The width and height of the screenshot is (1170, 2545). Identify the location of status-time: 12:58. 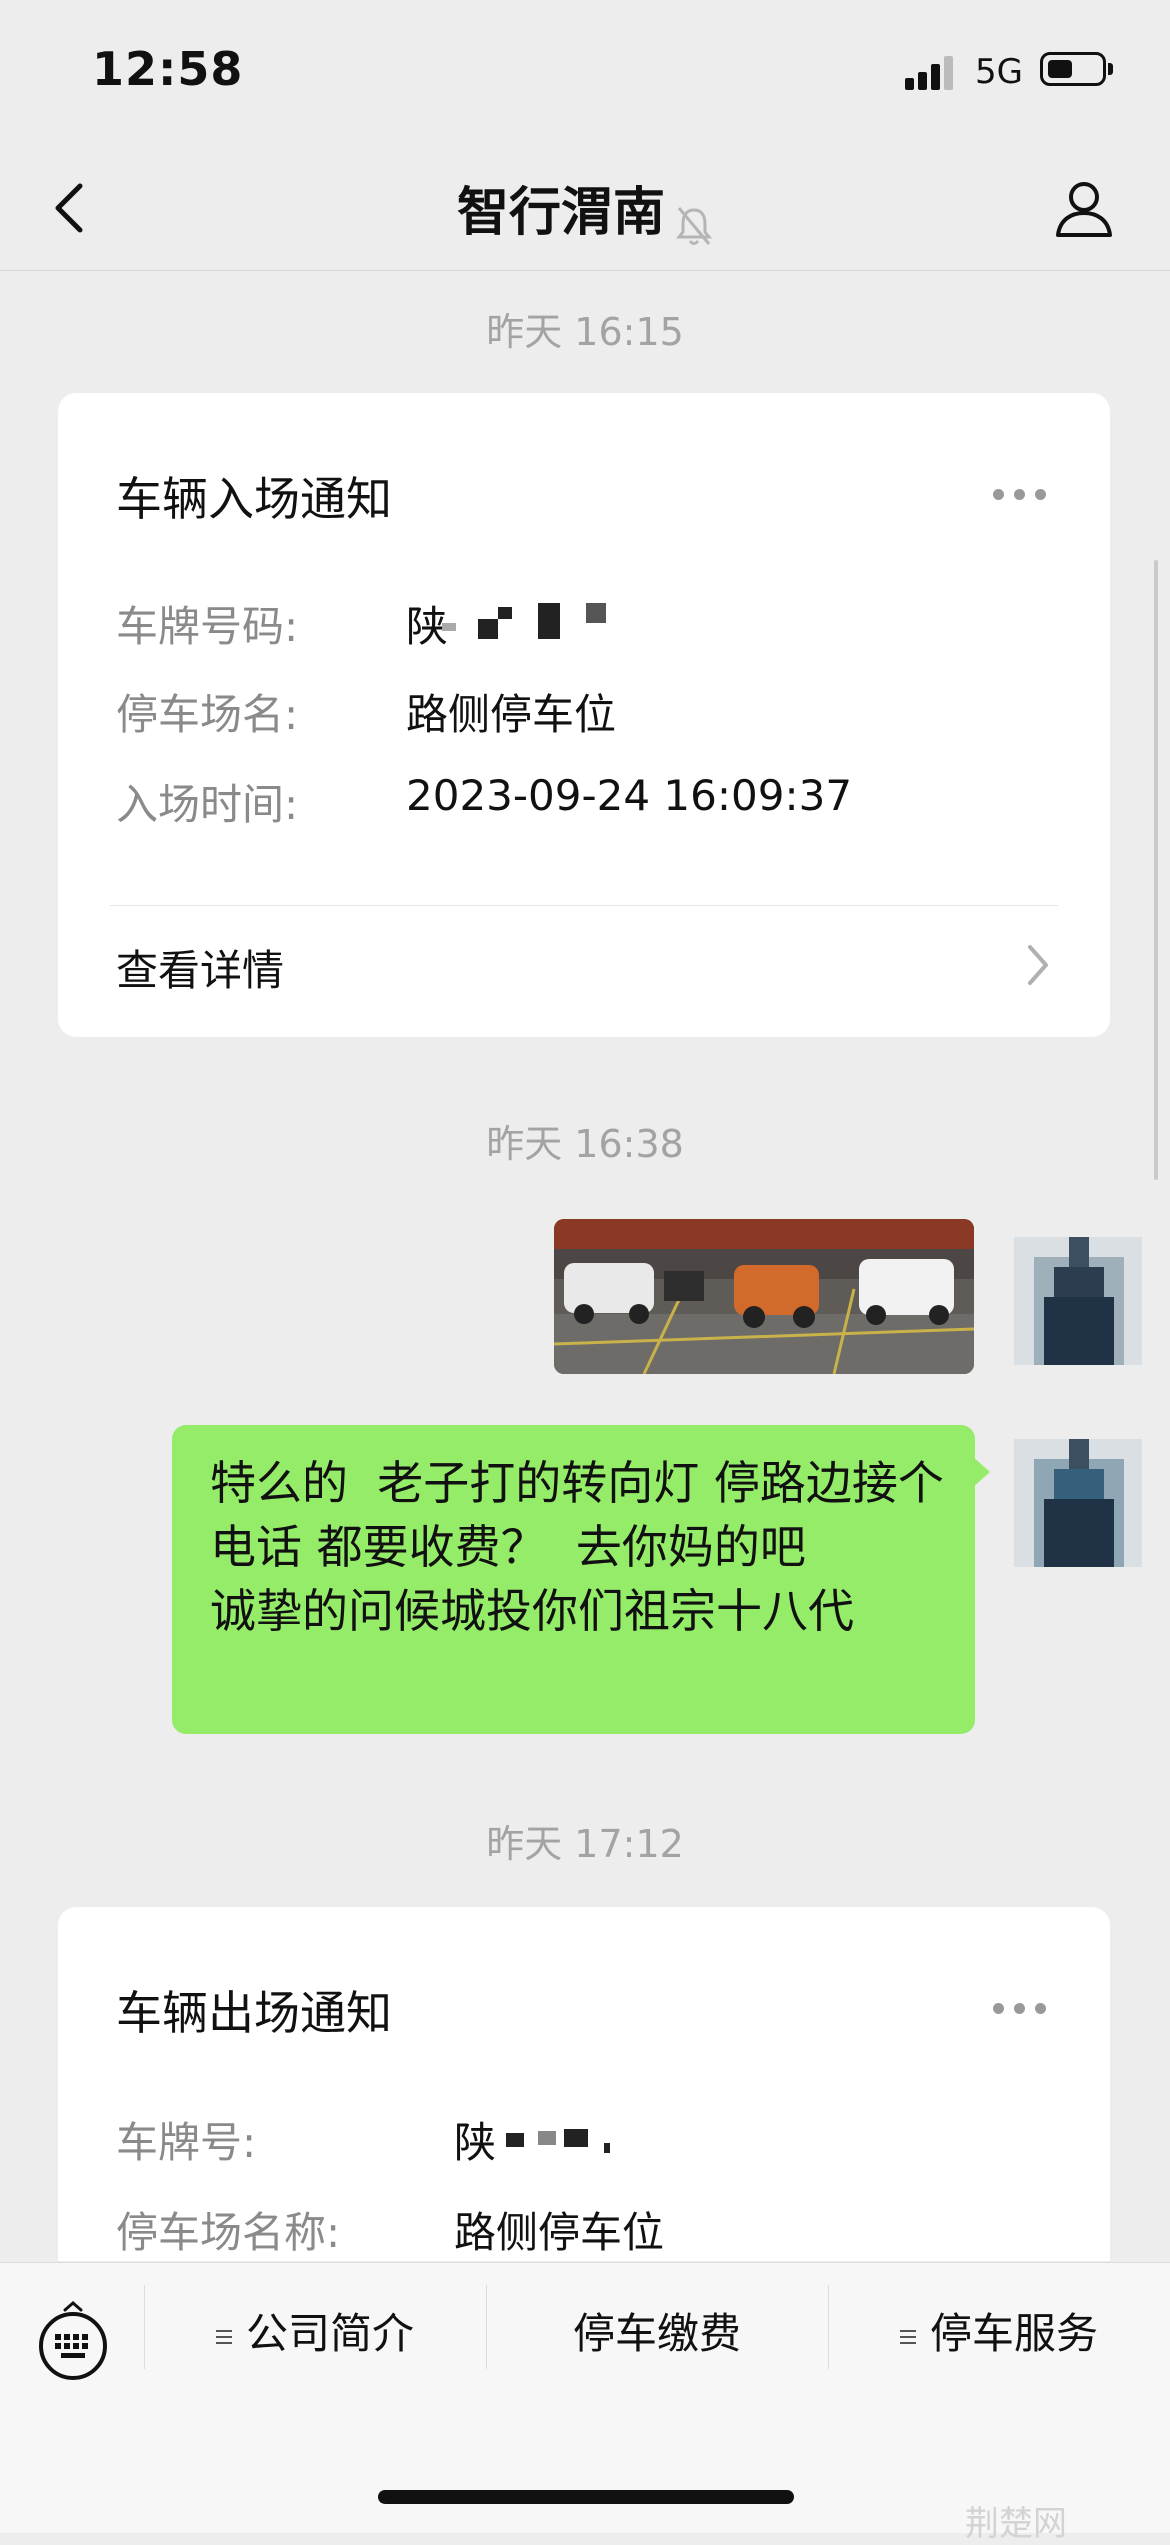
(168, 69).